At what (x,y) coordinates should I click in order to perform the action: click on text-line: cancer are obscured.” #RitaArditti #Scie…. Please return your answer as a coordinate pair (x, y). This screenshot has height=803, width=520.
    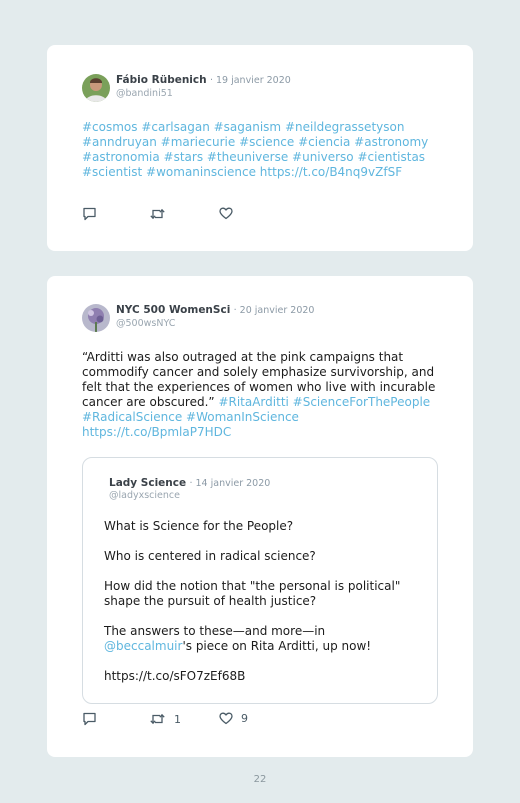
    Looking at the image, I should click on (264, 402).